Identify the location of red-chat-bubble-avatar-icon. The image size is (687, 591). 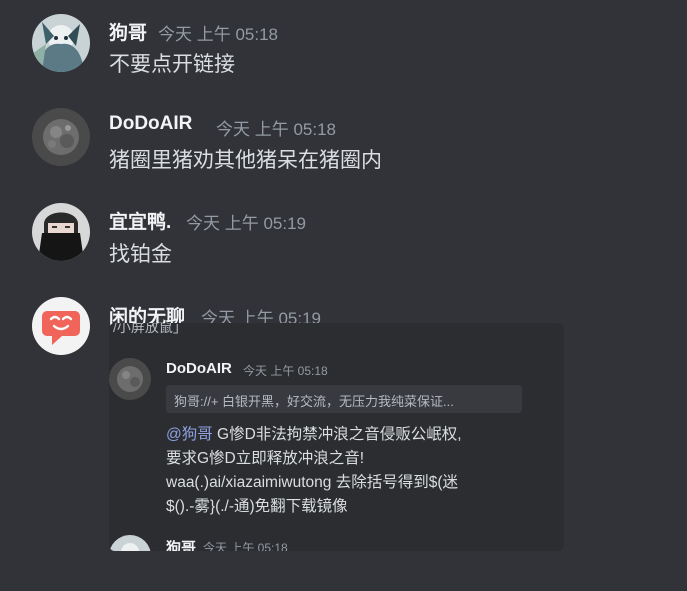
(61, 326).